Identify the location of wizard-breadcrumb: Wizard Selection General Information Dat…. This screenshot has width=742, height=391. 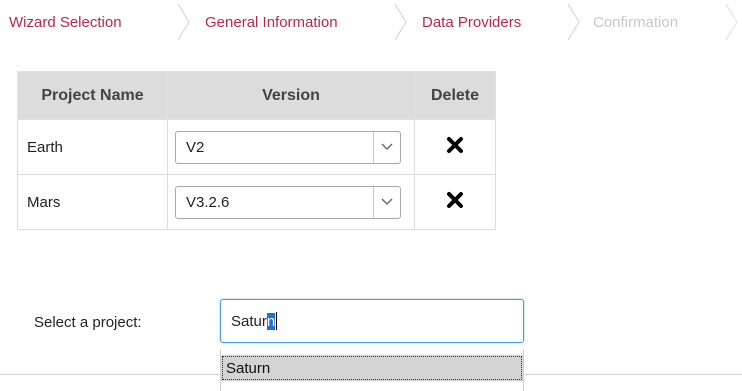
(371, 22).